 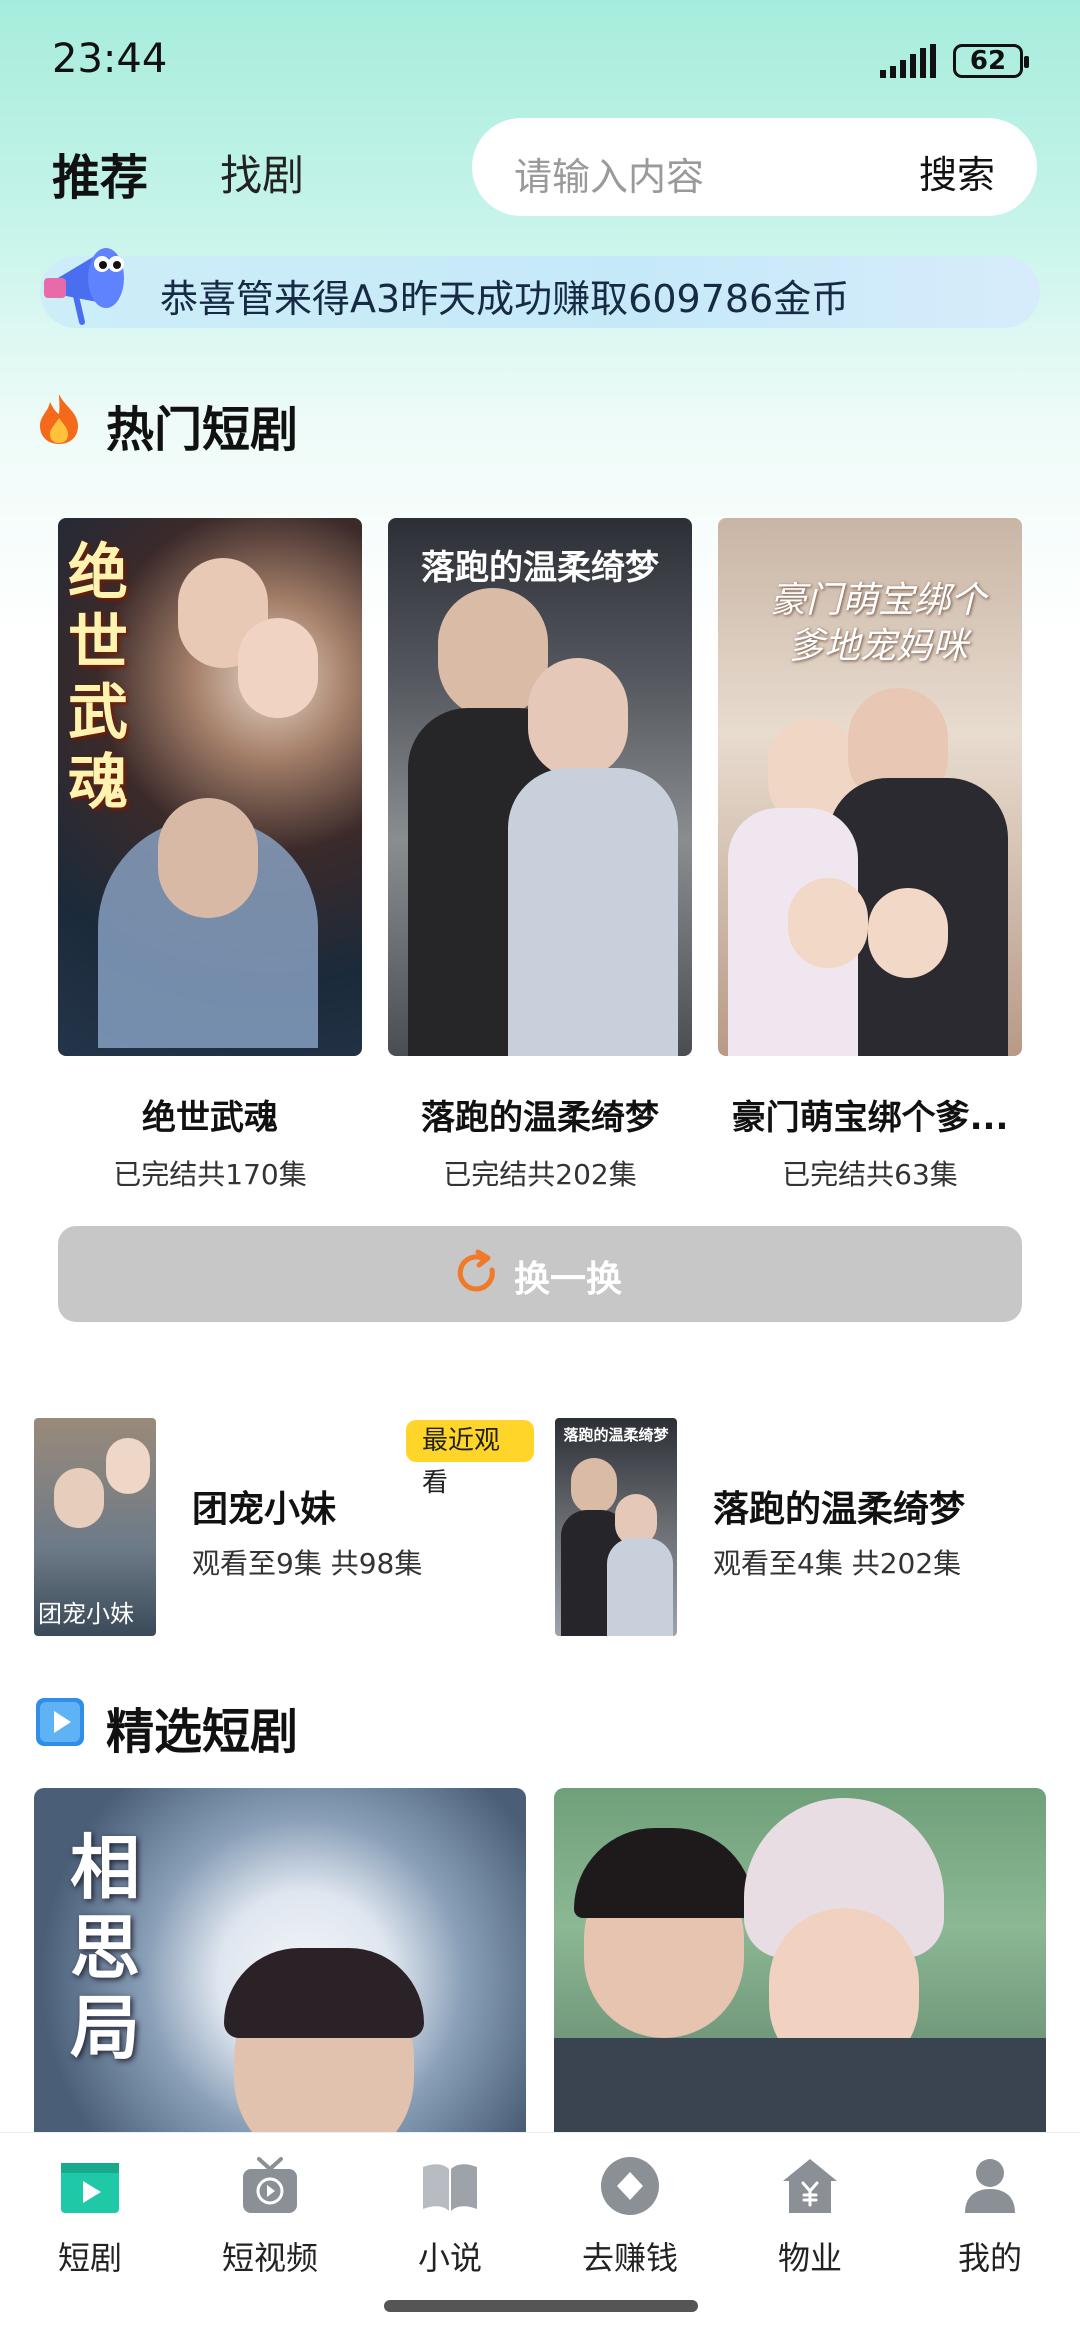 What do you see at coordinates (450, 2217) in the screenshot?
I see `nav-item-novel: 小说` at bounding box center [450, 2217].